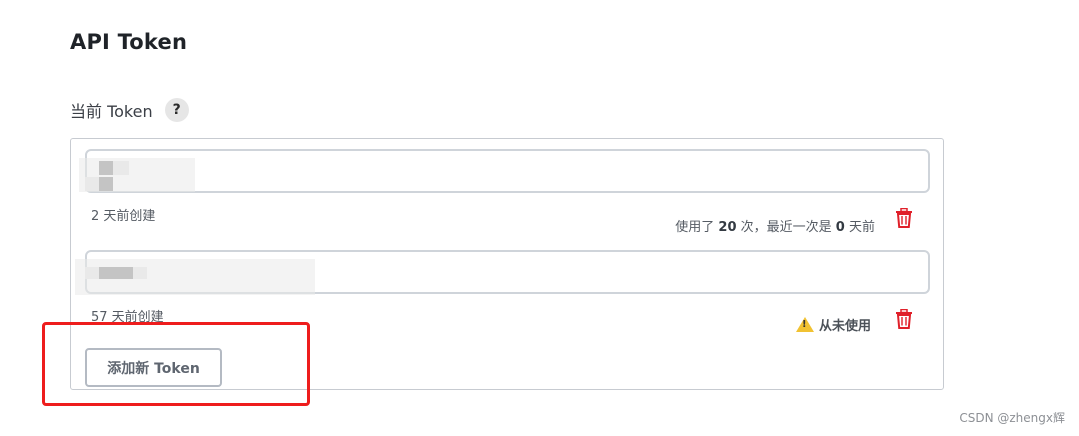 Image resolution: width=1079 pixels, height=436 pixels. What do you see at coordinates (127, 317) in the screenshot?
I see `token-created-2: 57 天前创建` at bounding box center [127, 317].